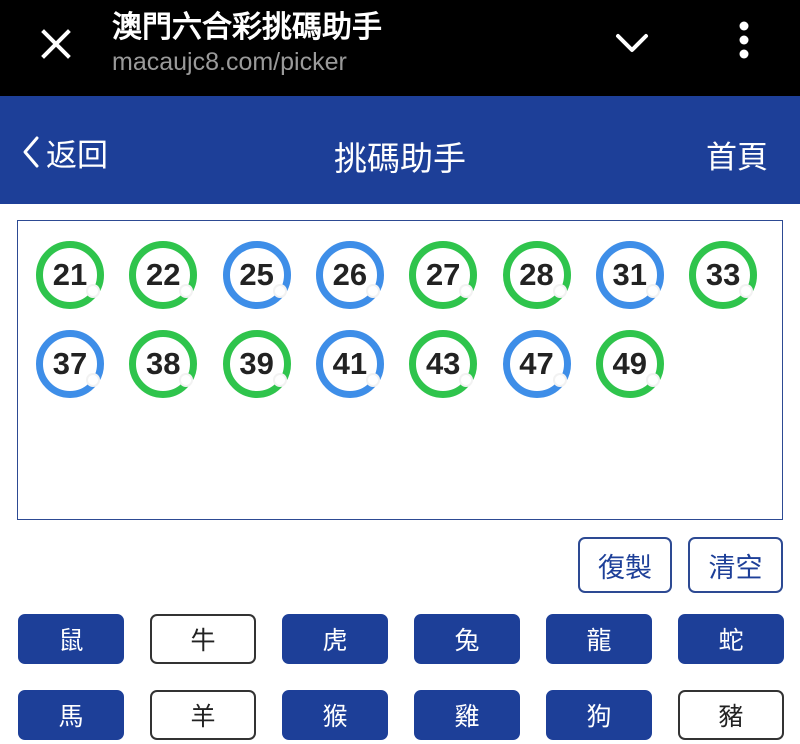 Image resolution: width=800 pixels, height=744 pixels. Describe the element at coordinates (400, 48) in the screenshot. I see `browser-bar: 澳門六合彩挑碼助手 macaujc8.com/picker` at that location.